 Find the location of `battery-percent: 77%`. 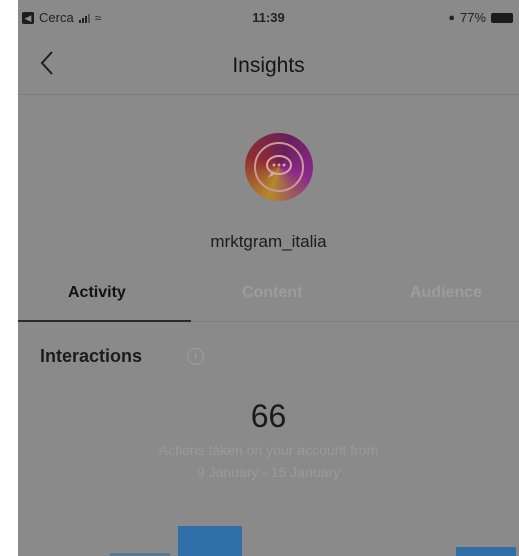

battery-percent: 77% is located at coordinates (472, 17).